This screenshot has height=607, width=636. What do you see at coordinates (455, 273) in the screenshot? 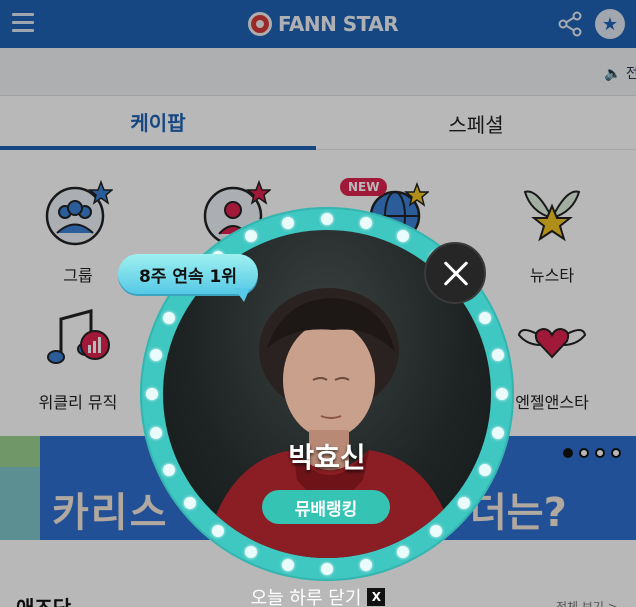
I see `popup-close-button` at bounding box center [455, 273].